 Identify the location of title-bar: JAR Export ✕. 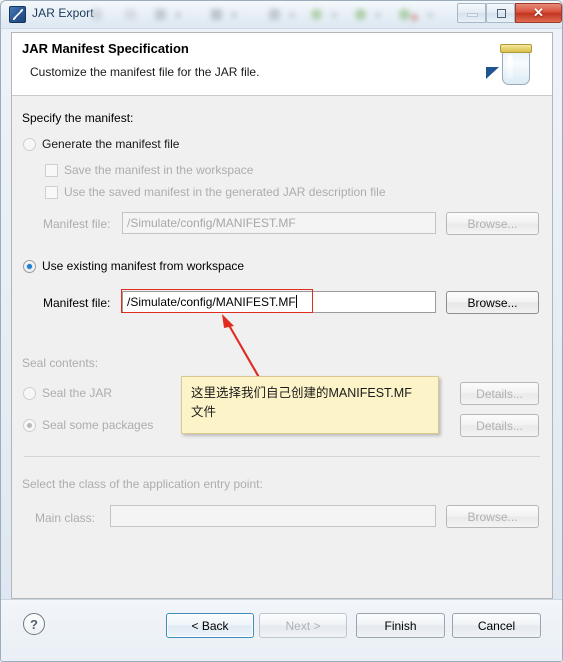
(281, 15).